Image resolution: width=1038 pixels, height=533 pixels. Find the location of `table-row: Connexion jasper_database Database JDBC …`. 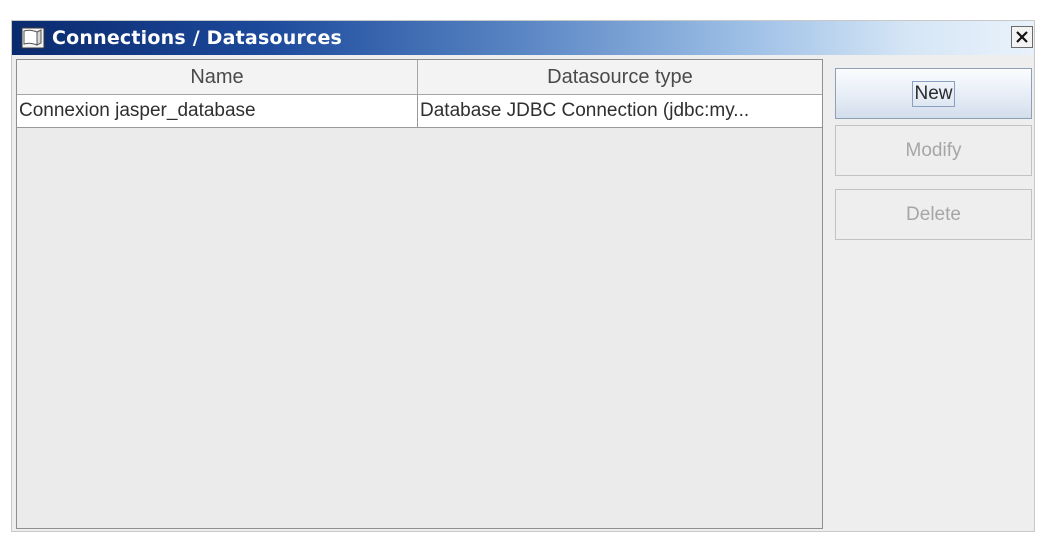

table-row: Connexion jasper_database Database JDBC … is located at coordinates (419, 111).